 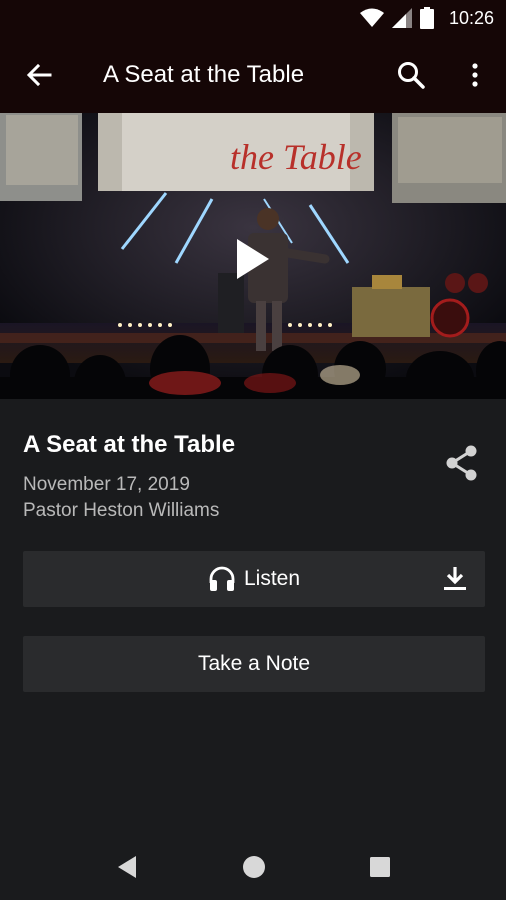 I want to click on listen-label: Listen, so click(x=272, y=578).